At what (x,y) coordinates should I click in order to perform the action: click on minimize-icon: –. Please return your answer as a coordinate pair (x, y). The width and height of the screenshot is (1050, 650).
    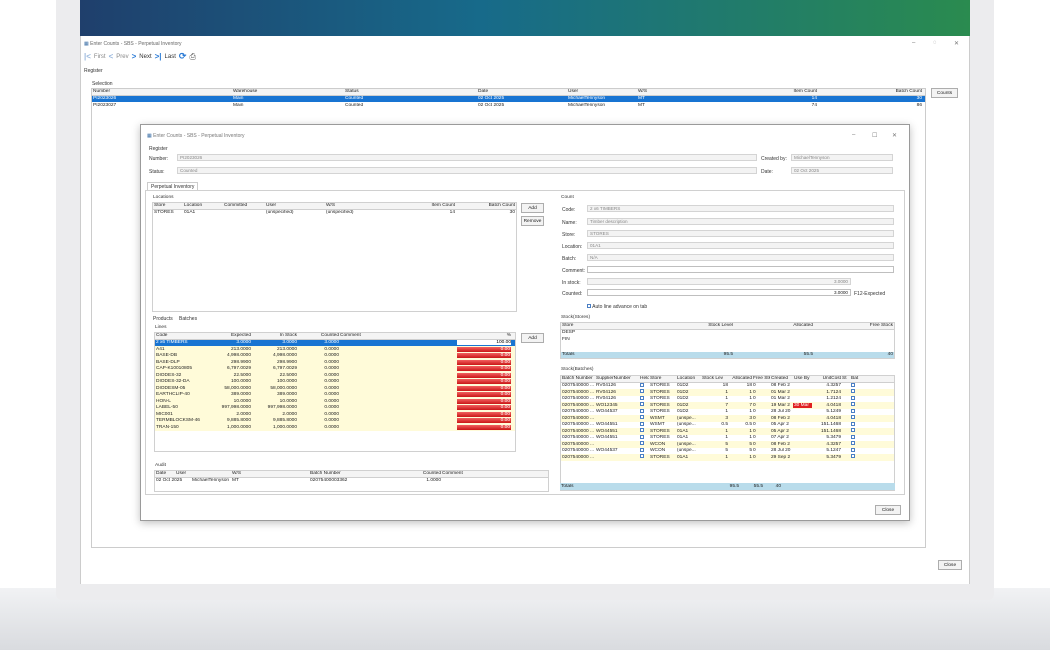
    Looking at the image, I should click on (913, 43).